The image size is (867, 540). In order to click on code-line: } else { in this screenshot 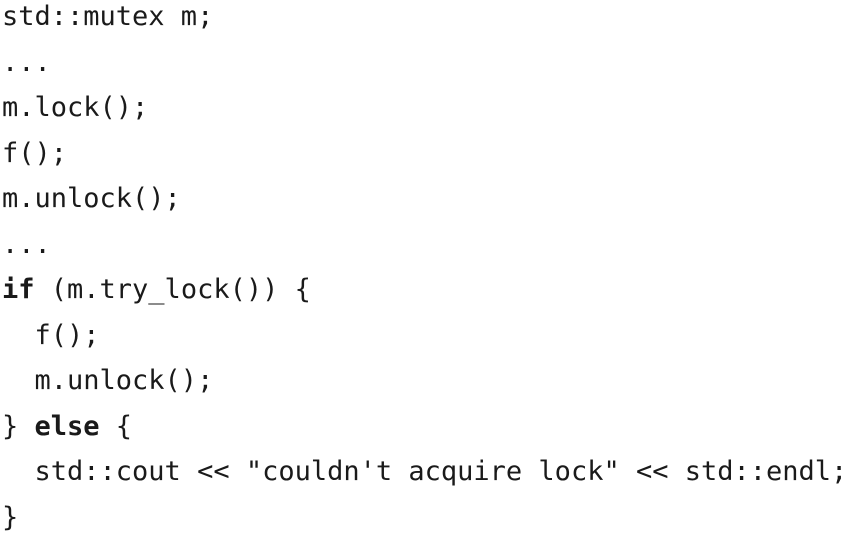, I will do `click(433, 427)`.